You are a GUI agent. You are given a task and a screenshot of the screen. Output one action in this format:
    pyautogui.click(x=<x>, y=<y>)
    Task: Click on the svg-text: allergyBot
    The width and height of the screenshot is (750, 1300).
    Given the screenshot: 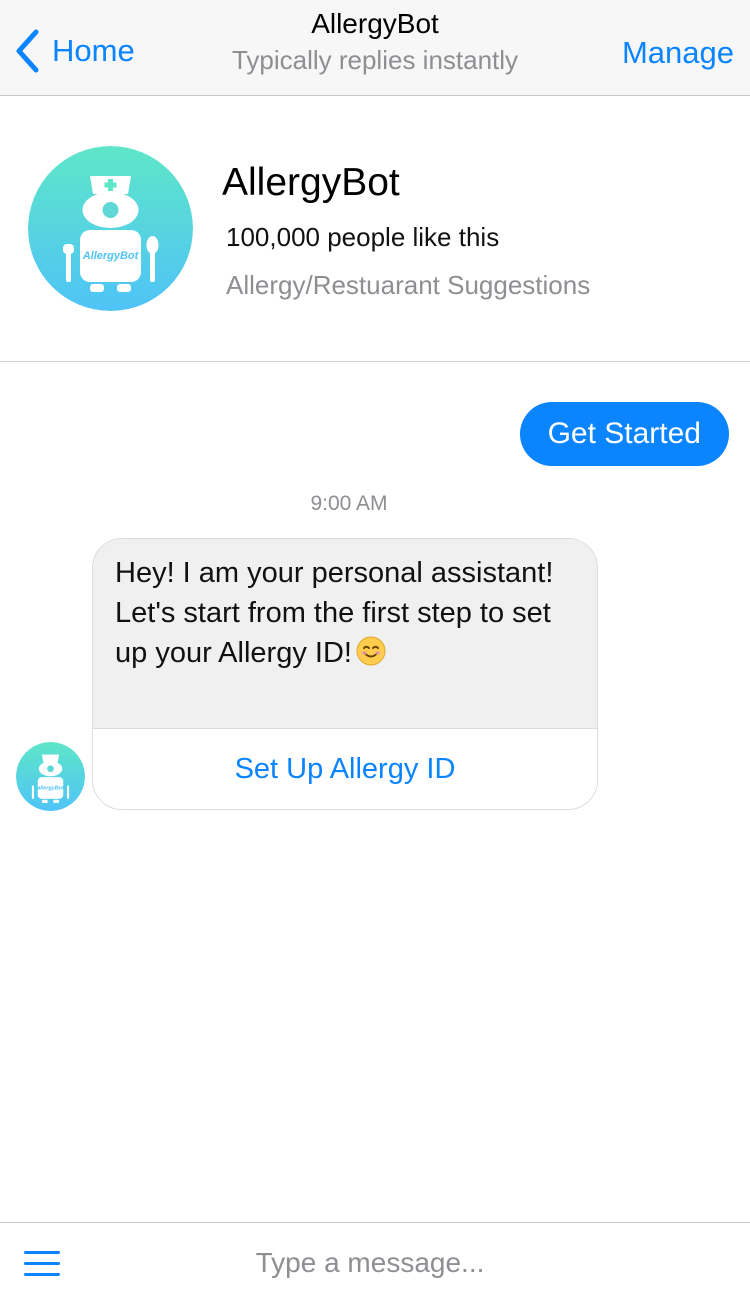 What is the action you would take?
    pyautogui.click(x=50, y=789)
    